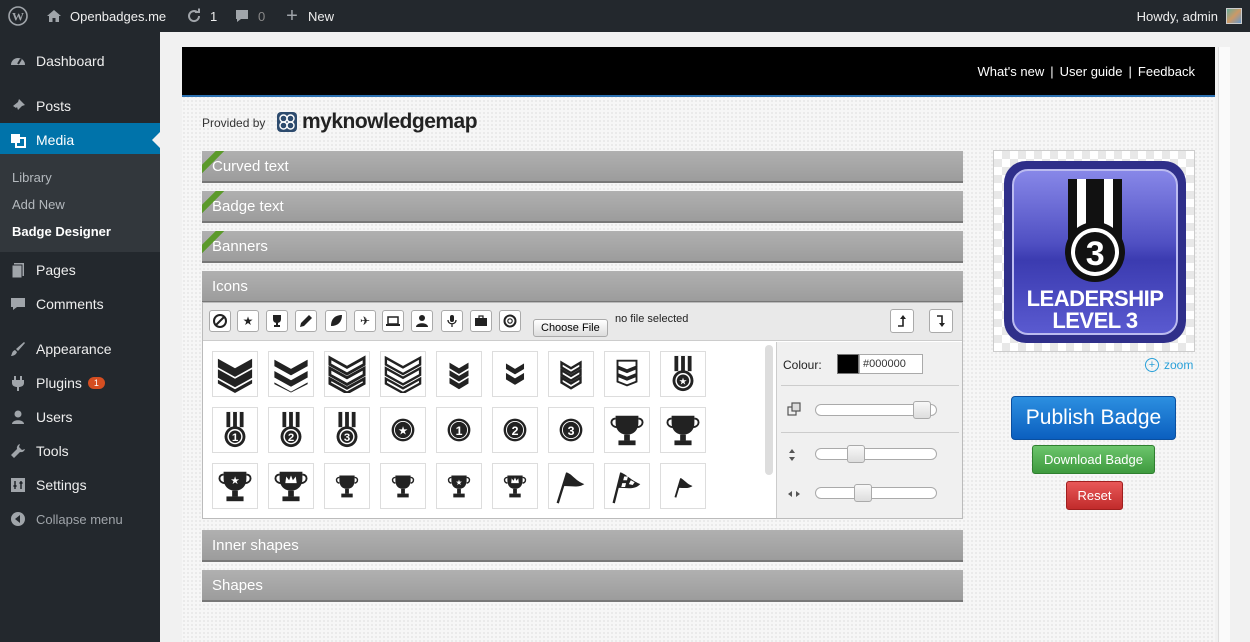 This screenshot has height=642, width=1250. I want to click on coin-star-icon: ★, so click(403, 430).